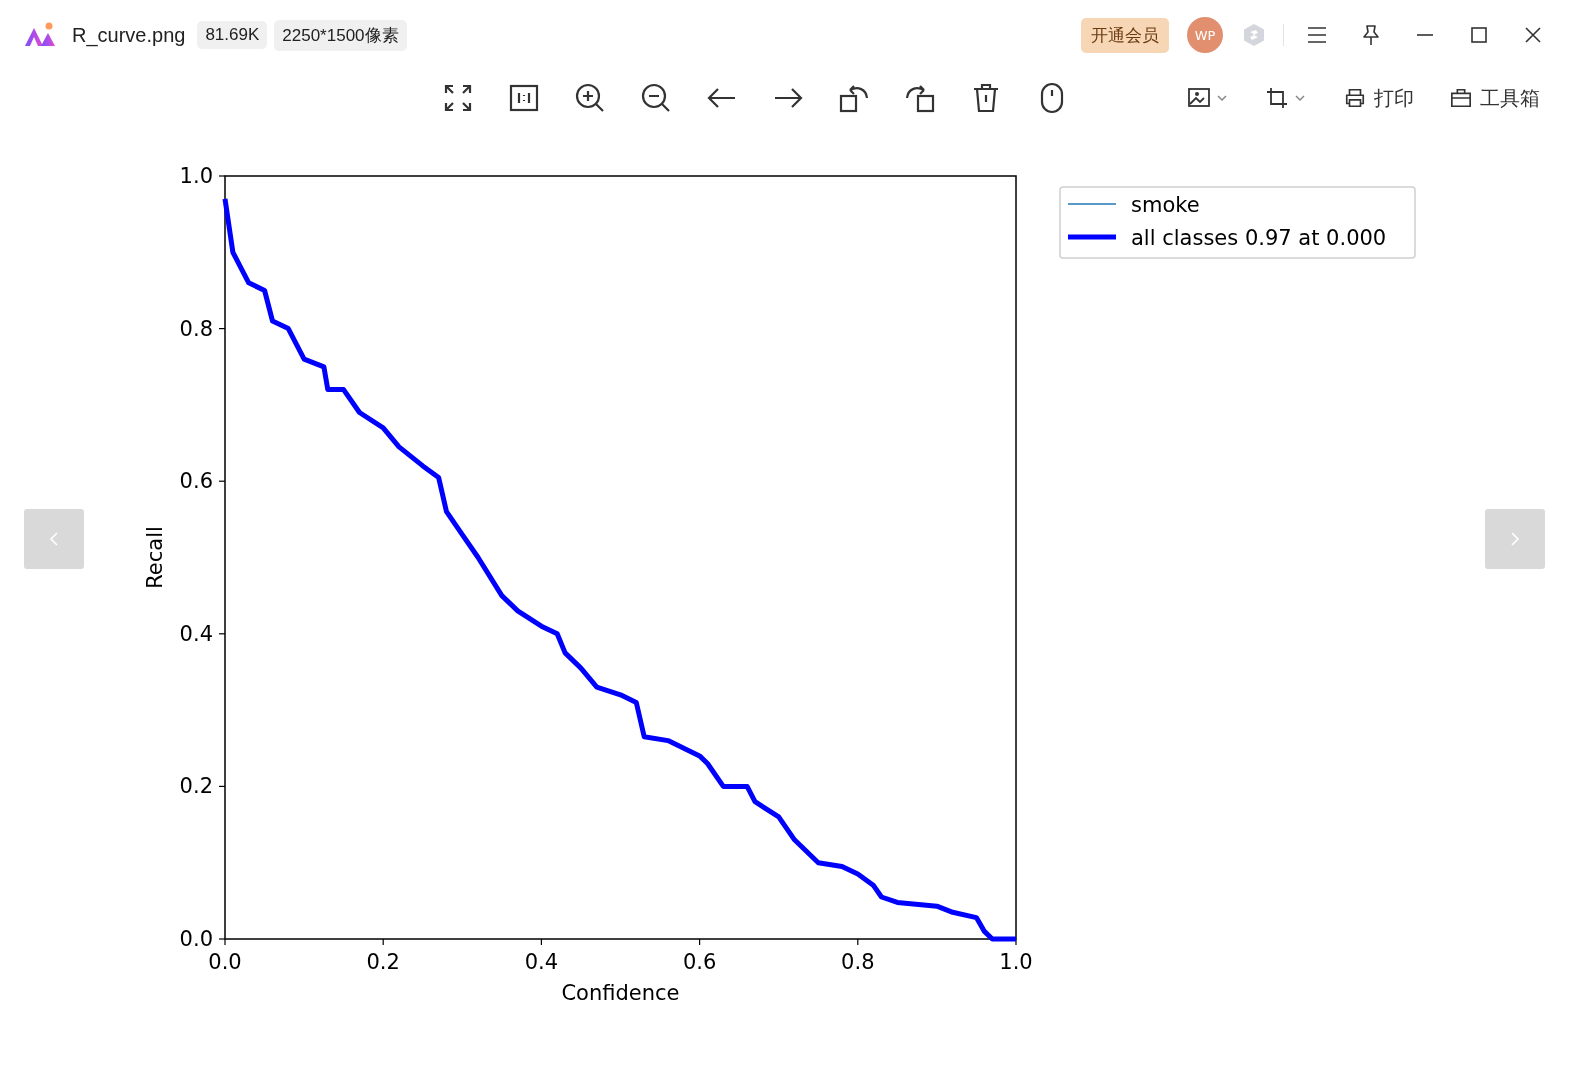  I want to click on print-button: 打印, so click(1379, 98).